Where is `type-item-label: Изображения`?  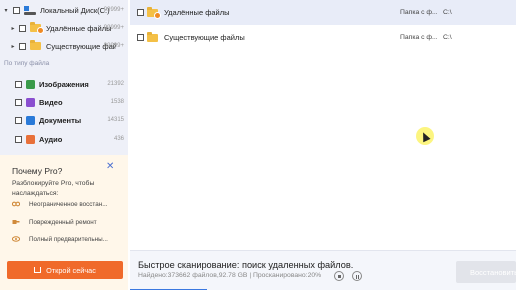 type-item-label: Изображения is located at coordinates (64, 84).